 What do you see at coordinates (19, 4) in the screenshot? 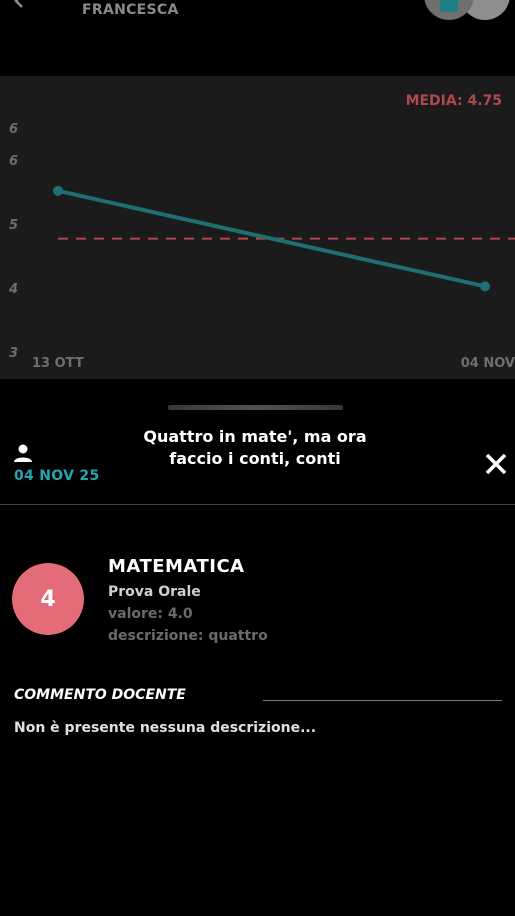
I see `back-arrow-icon` at bounding box center [19, 4].